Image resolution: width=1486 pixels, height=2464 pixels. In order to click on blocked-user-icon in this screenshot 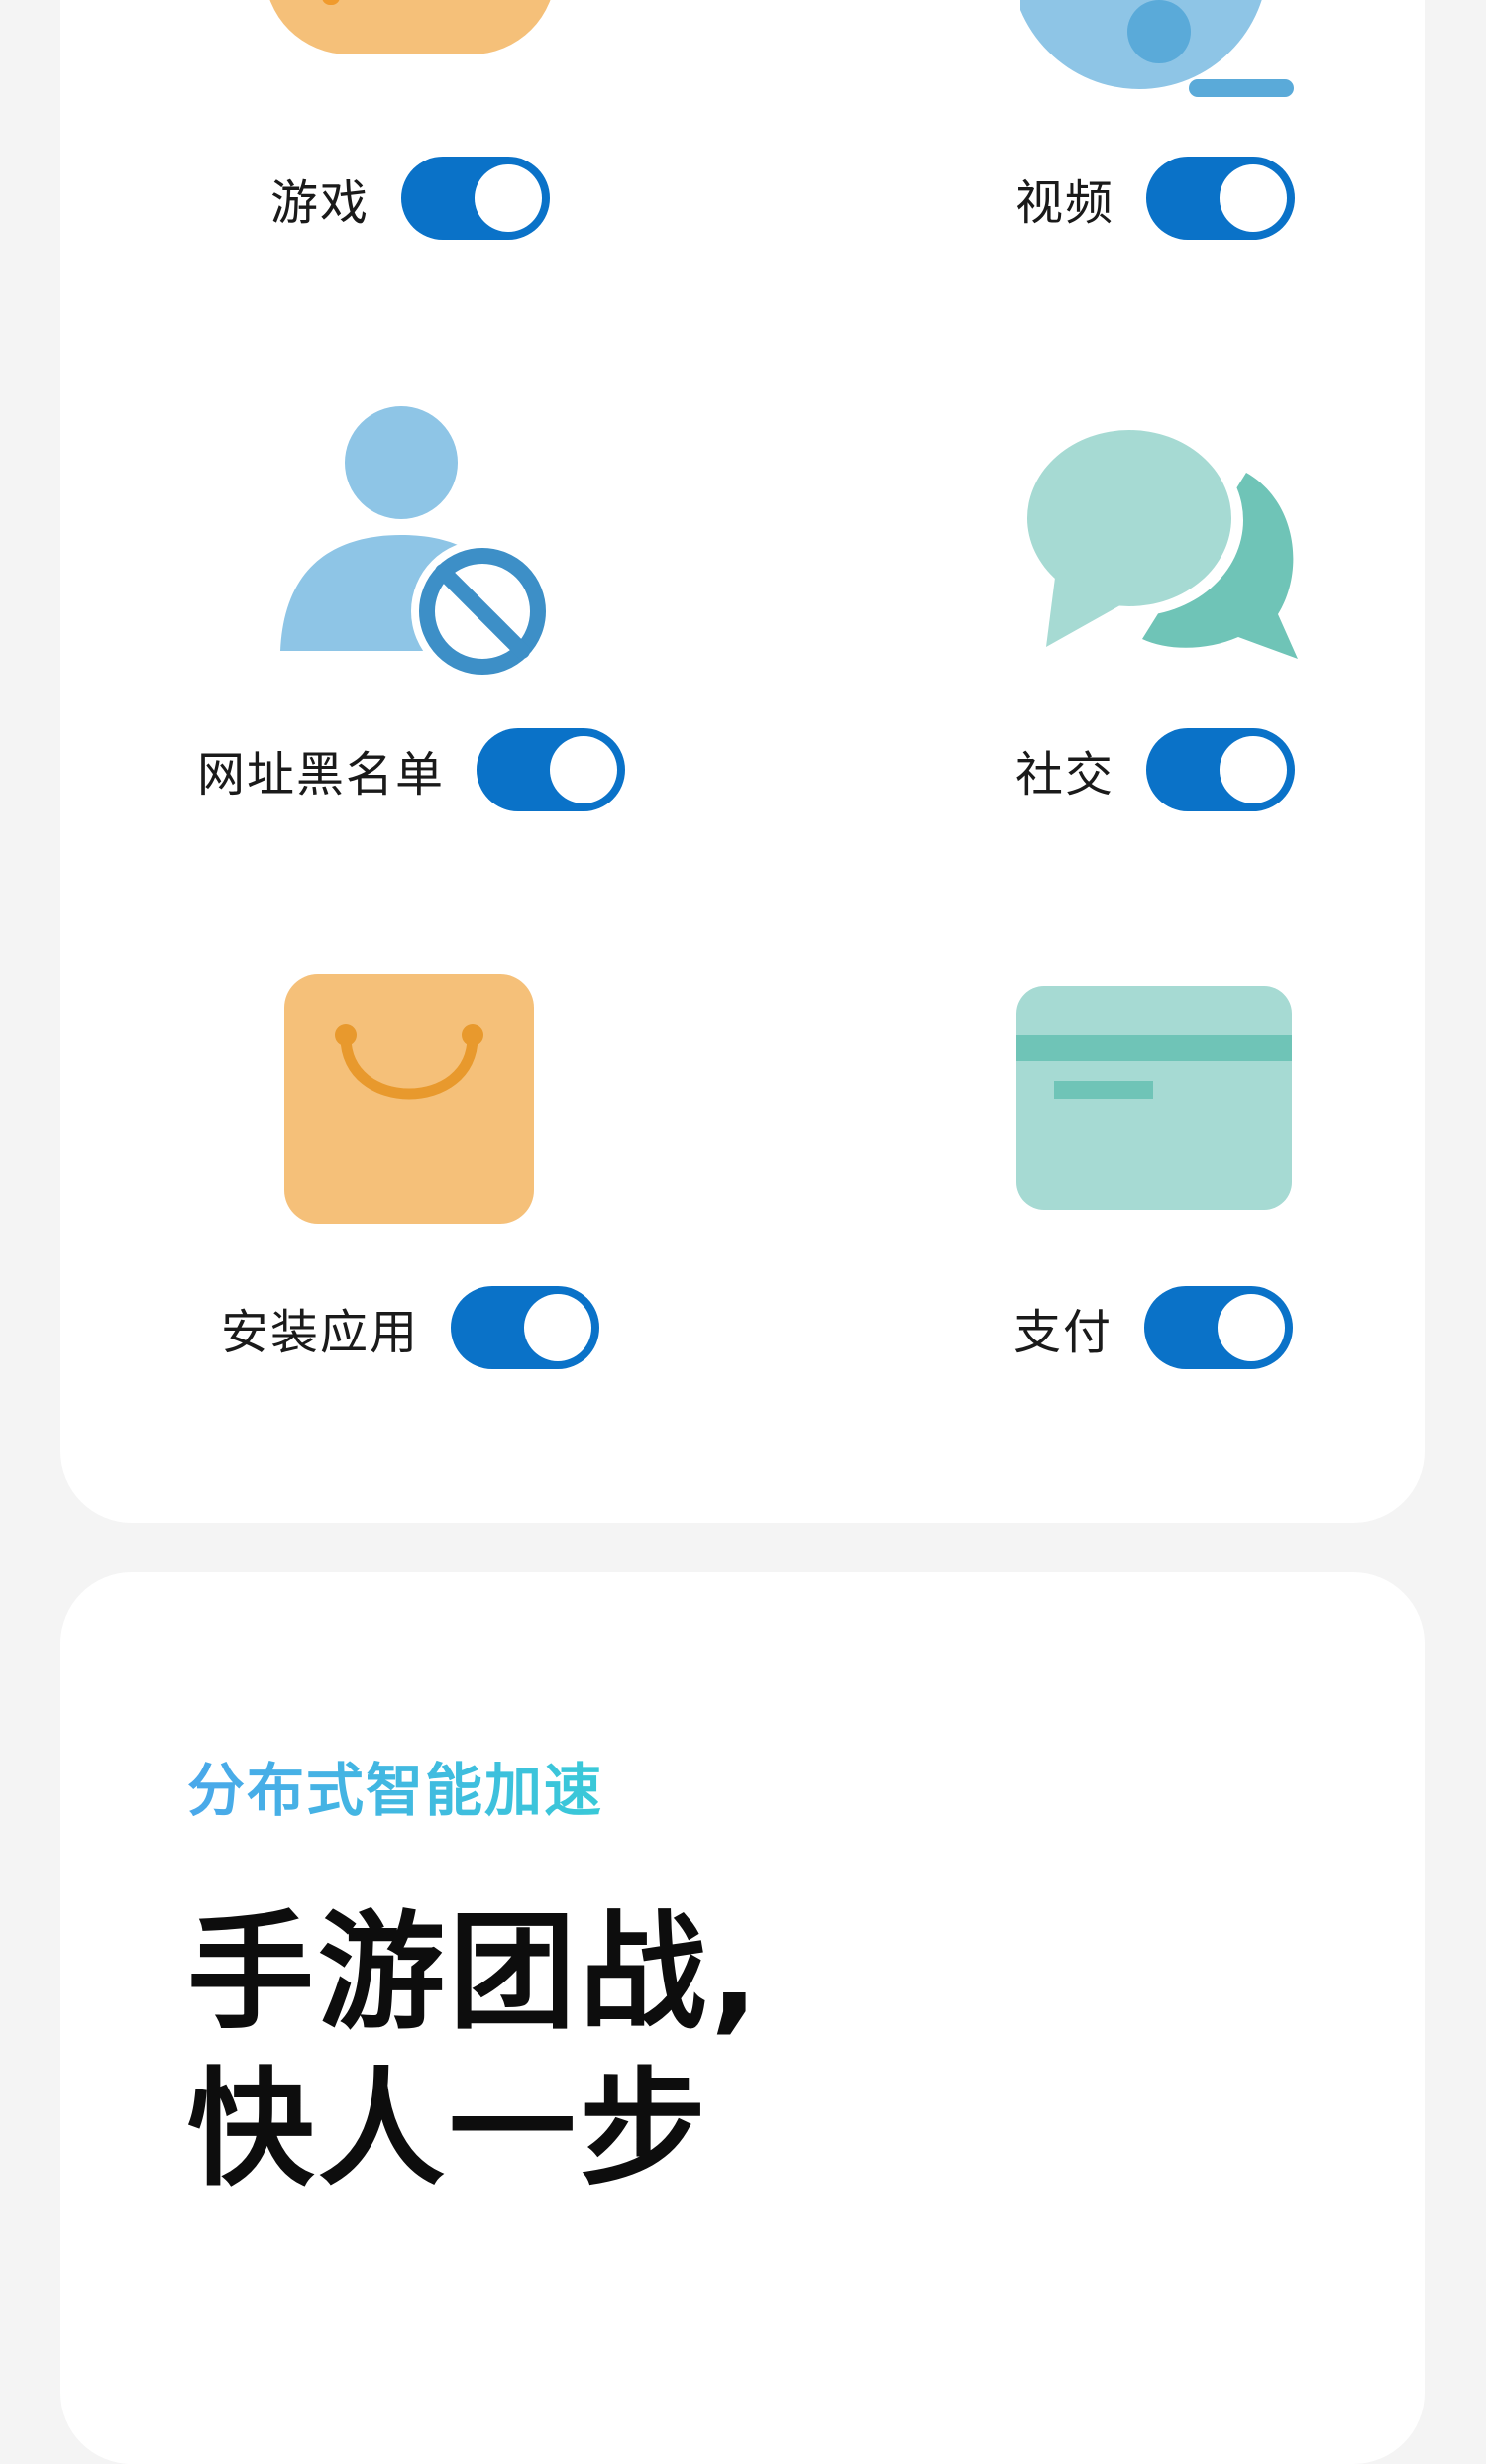, I will do `click(417, 544)`.